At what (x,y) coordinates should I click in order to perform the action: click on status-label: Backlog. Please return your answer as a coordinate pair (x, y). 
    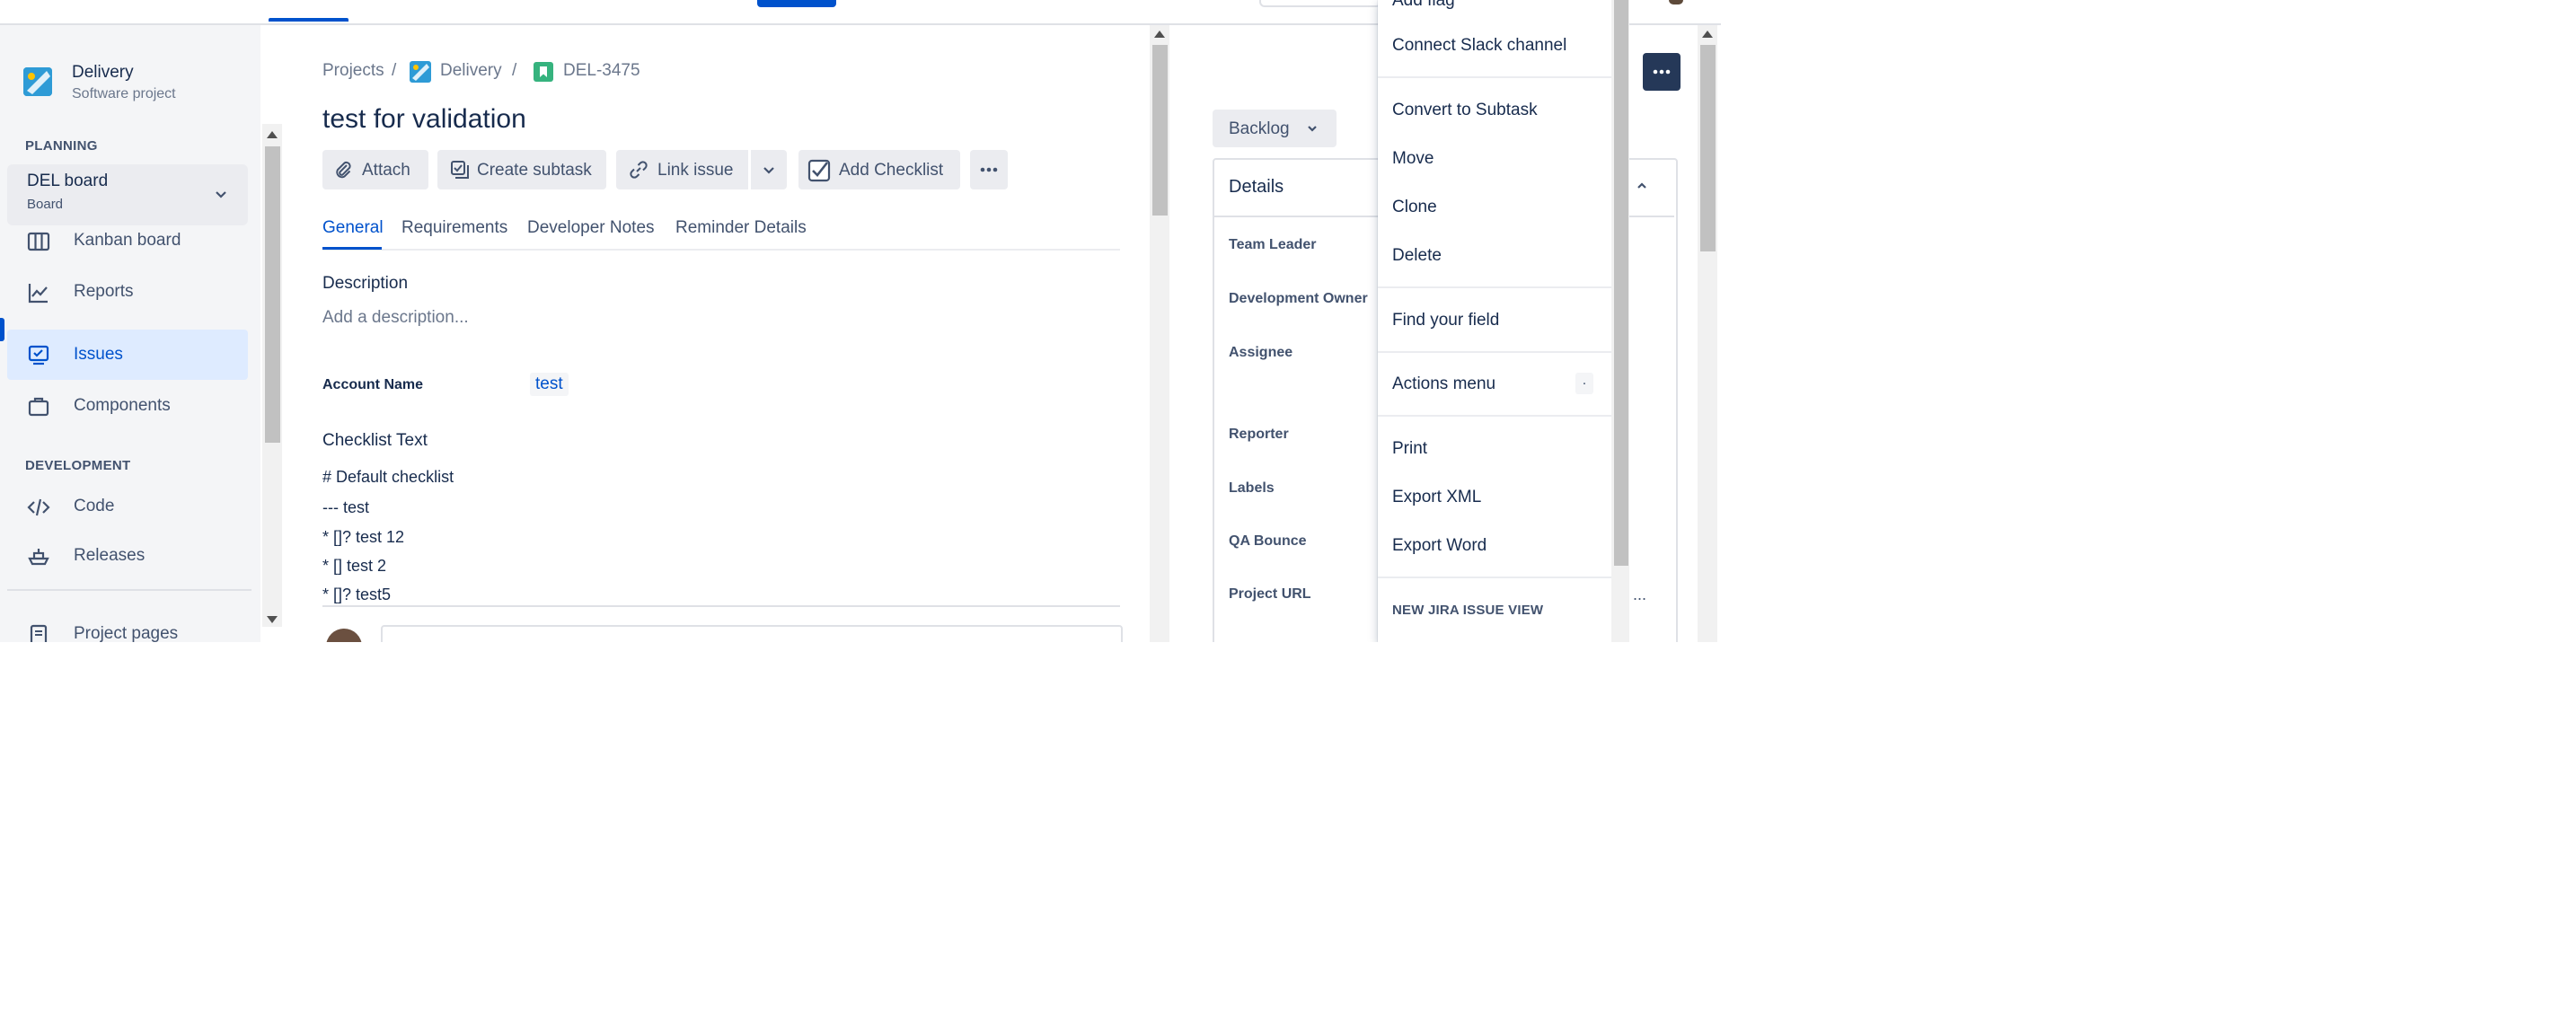
    Looking at the image, I should click on (1259, 128).